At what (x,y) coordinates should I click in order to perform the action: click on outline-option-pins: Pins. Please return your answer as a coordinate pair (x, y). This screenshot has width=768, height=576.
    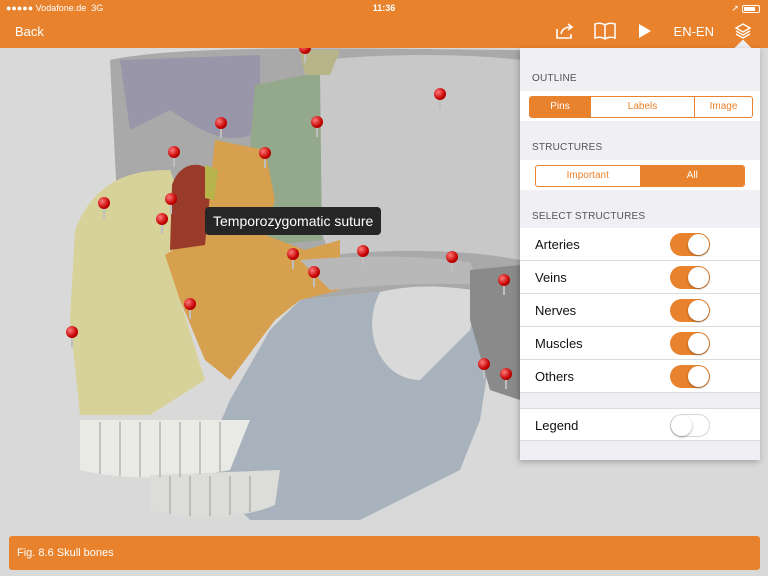
    Looking at the image, I should click on (560, 107).